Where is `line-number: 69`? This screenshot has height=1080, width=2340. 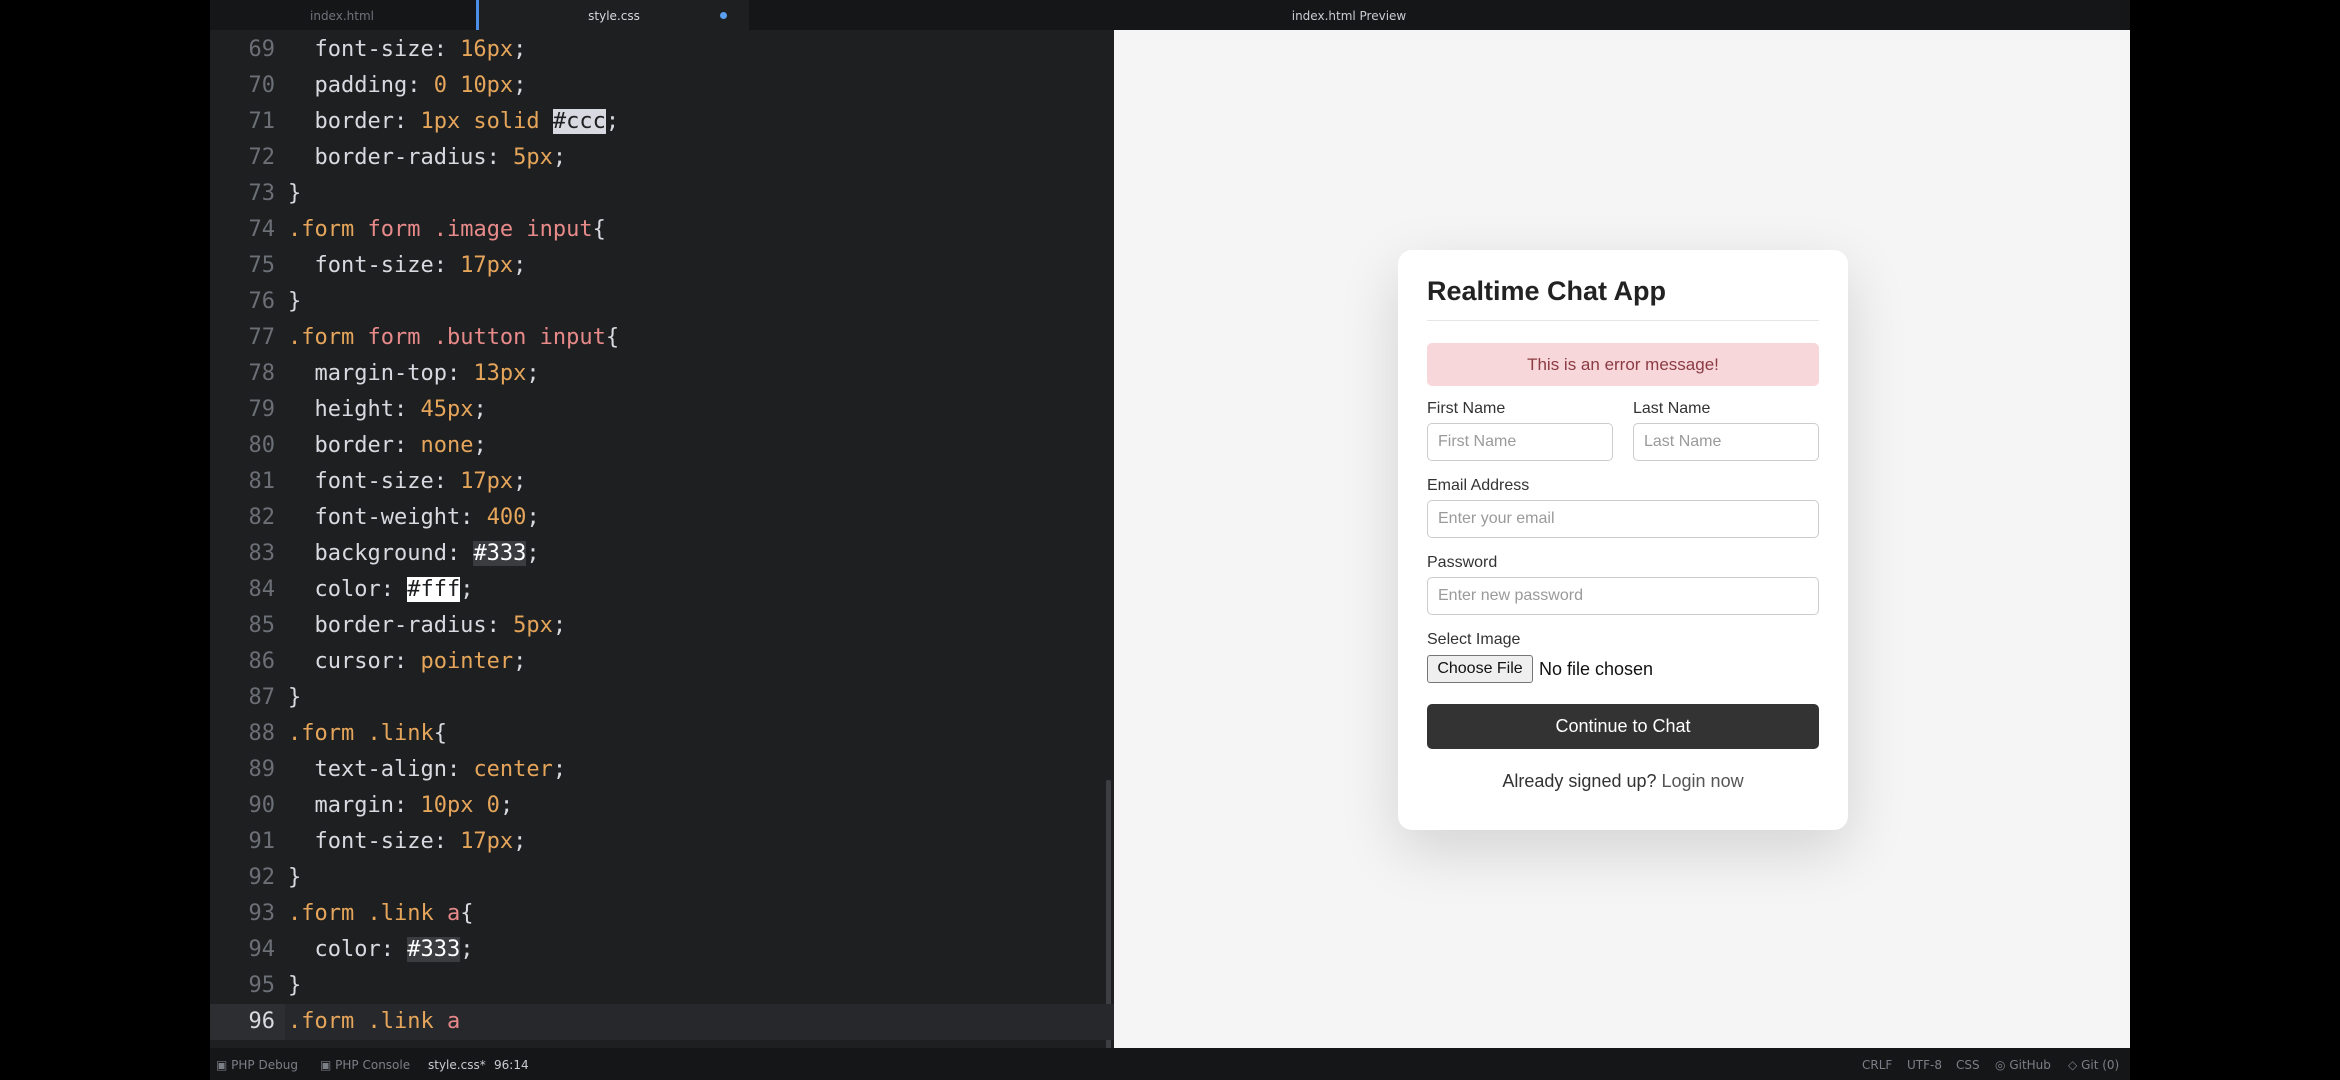
line-number: 69 is located at coordinates (262, 49).